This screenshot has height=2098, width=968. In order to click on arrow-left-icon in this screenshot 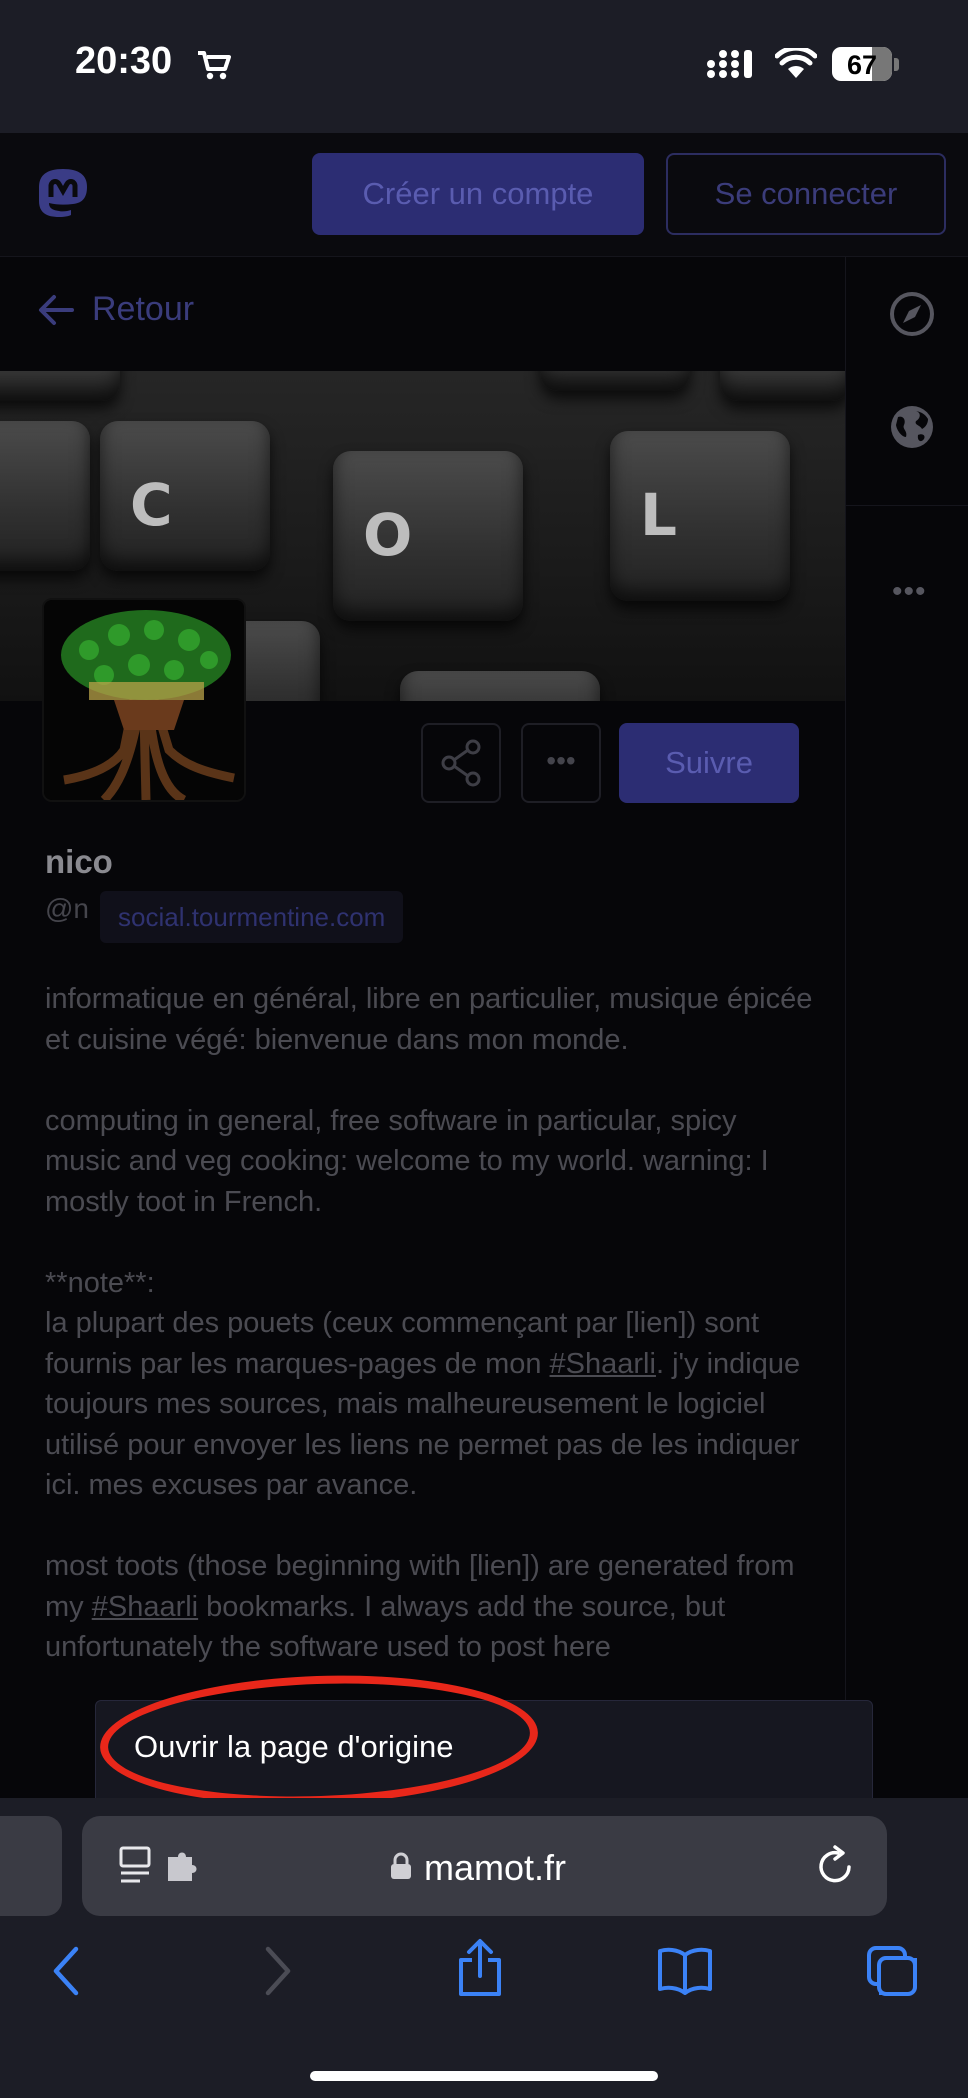, I will do `click(56, 309)`.